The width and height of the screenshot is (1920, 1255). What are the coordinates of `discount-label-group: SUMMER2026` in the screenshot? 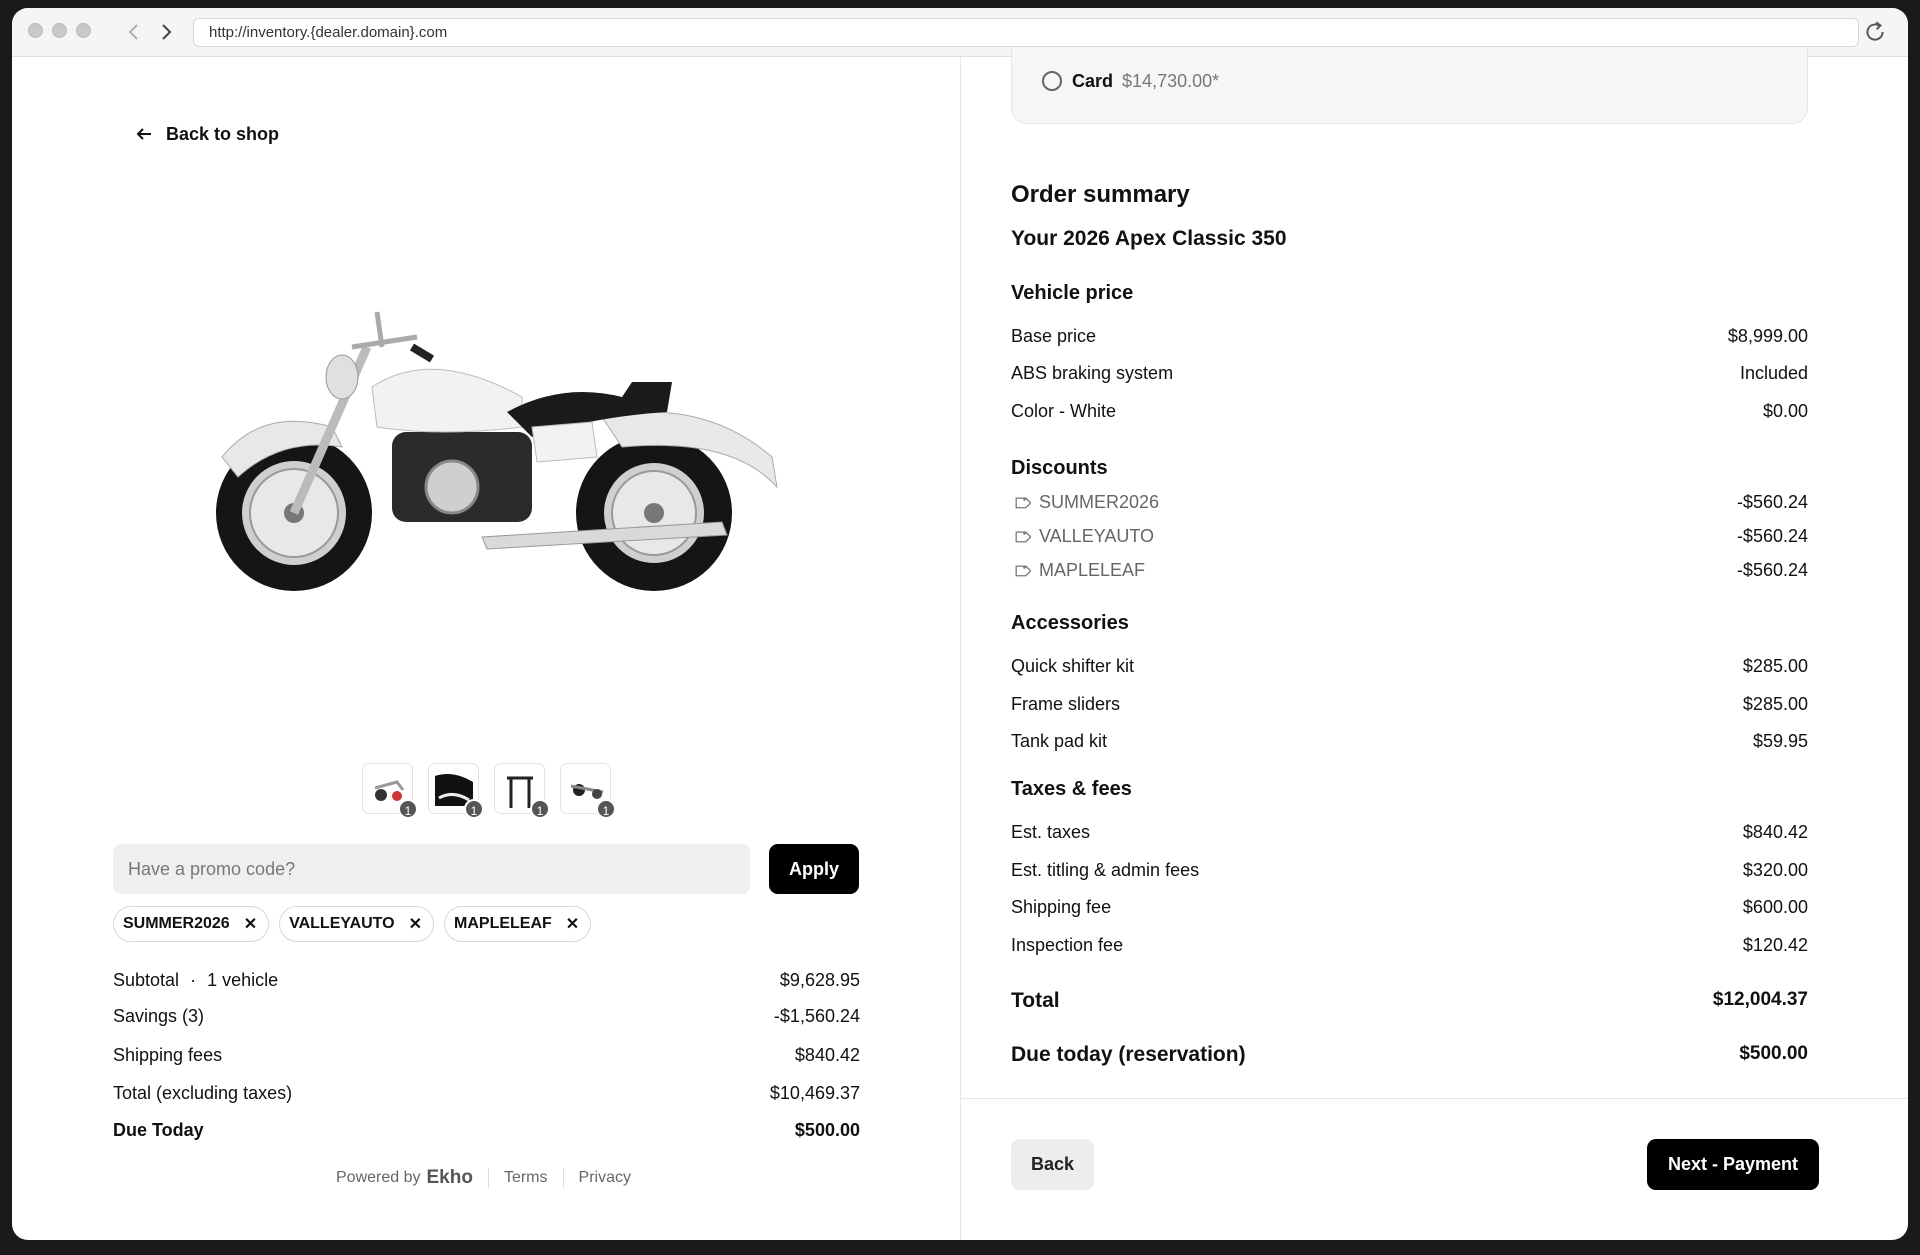 It's located at (1085, 502).